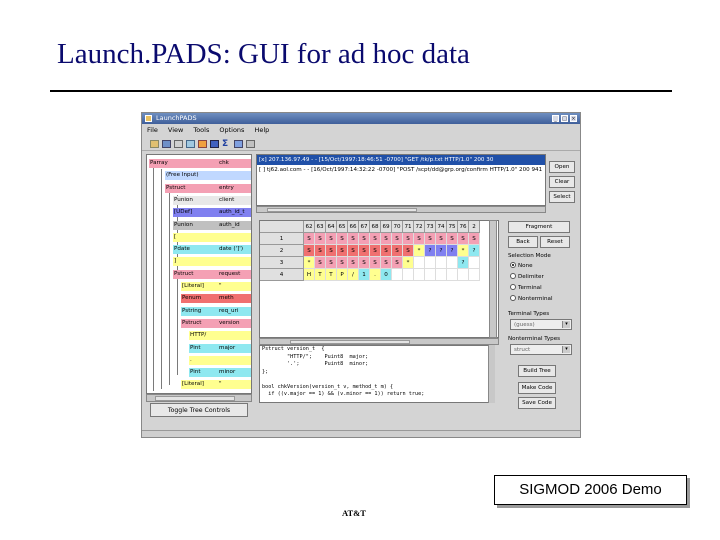 The height and width of the screenshot is (540, 720). Describe the element at coordinates (212, 250) in the screenshot. I see `tree-node: Pdate date (']')` at that location.